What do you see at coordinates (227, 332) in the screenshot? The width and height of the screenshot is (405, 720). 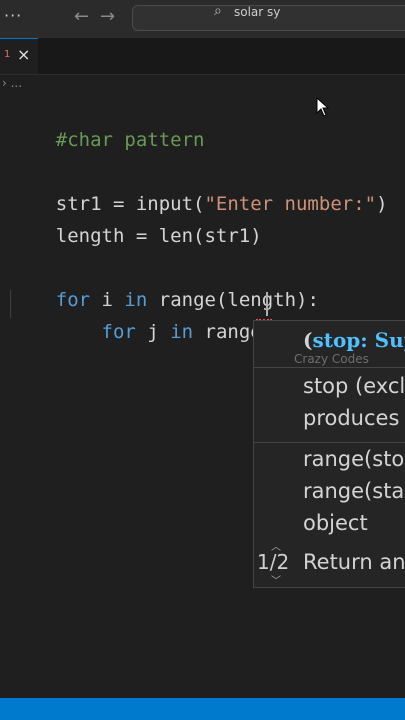 I see `range-call: range` at bounding box center [227, 332].